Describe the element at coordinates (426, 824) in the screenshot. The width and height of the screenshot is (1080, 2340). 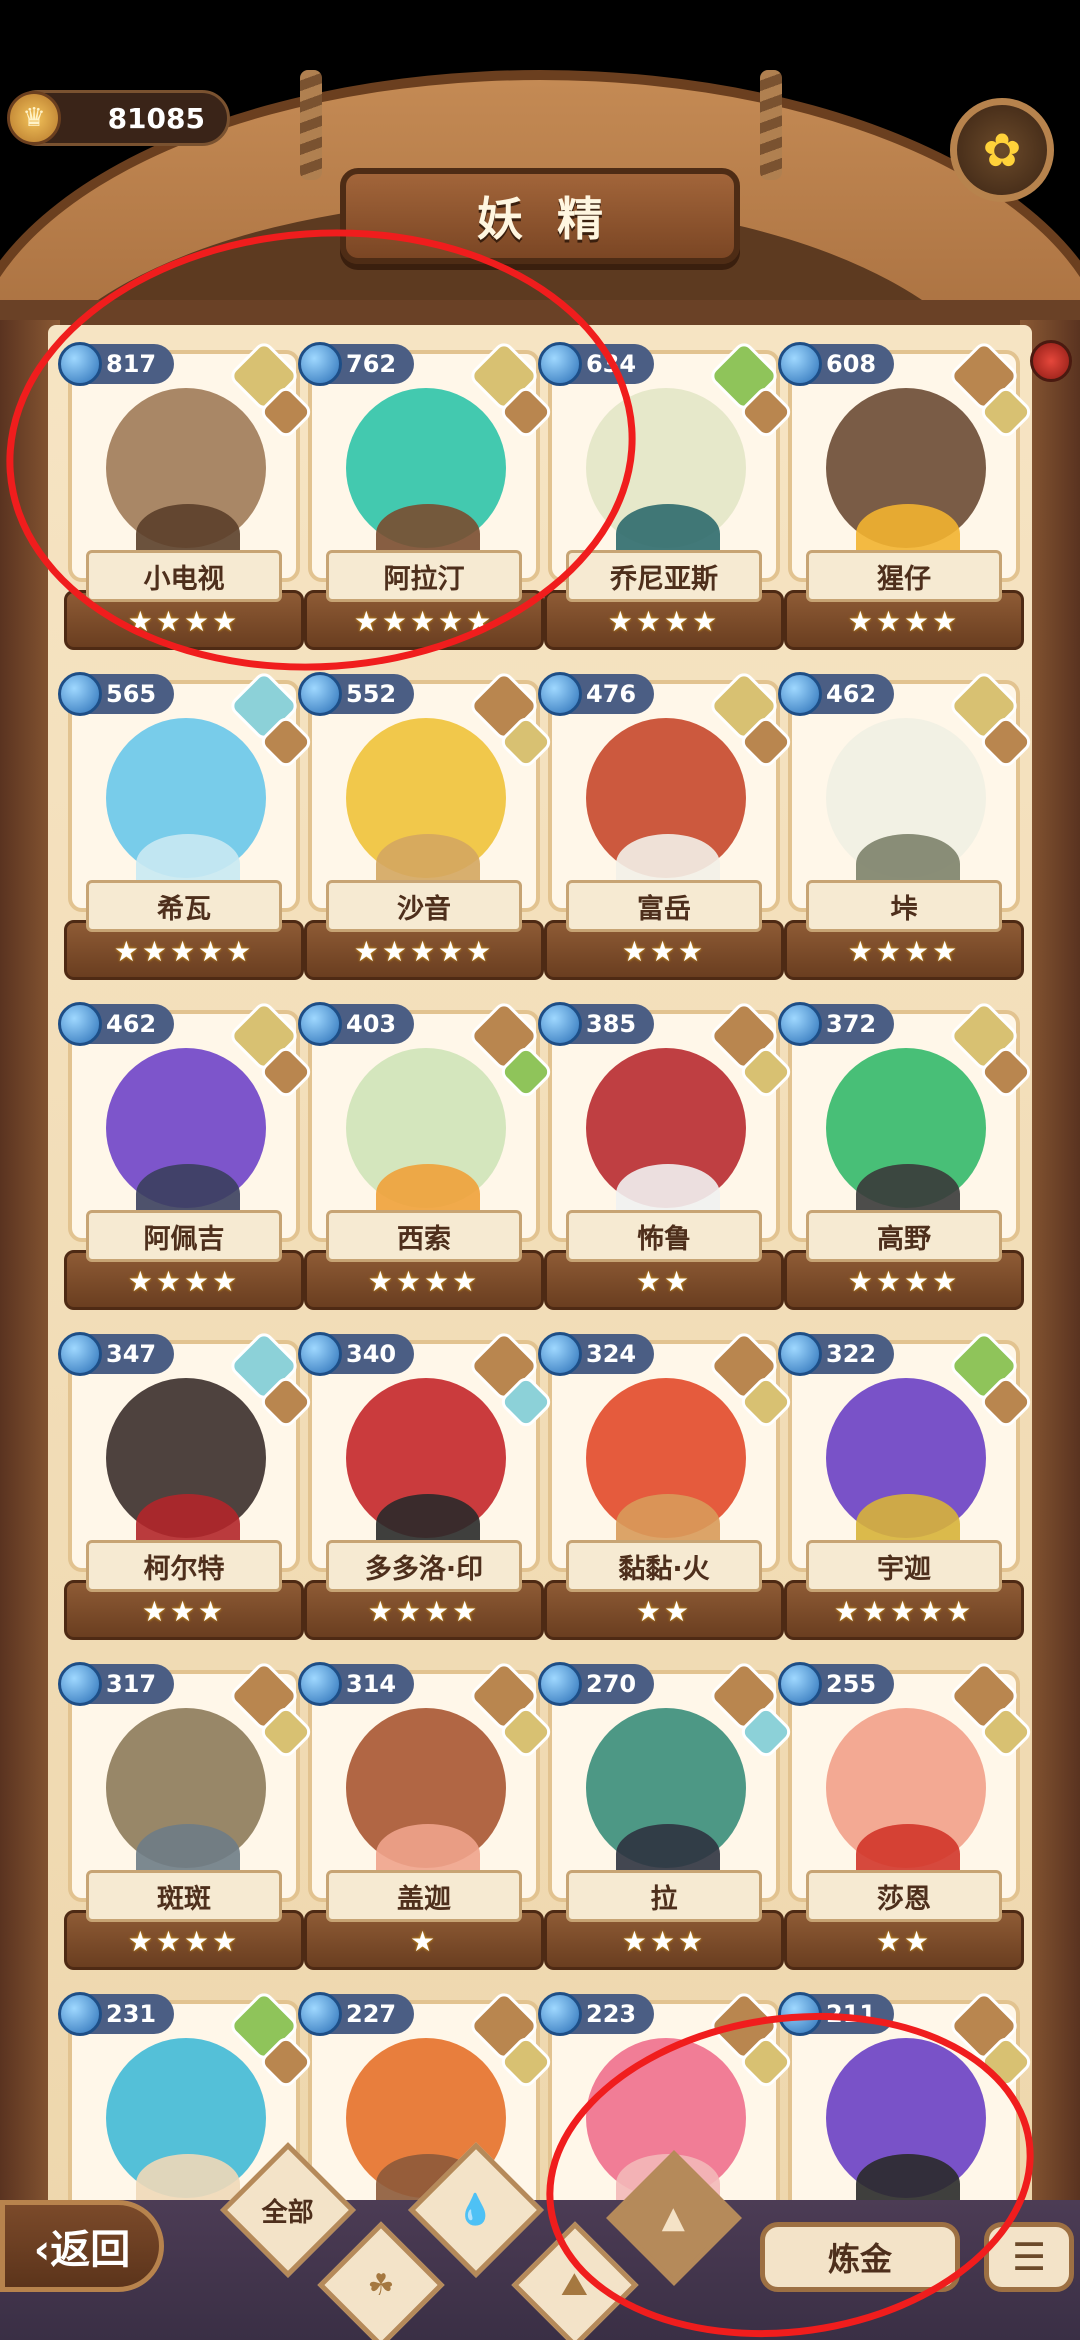
I see `fairy-card: 552 沙音 ★★★★★` at that location.